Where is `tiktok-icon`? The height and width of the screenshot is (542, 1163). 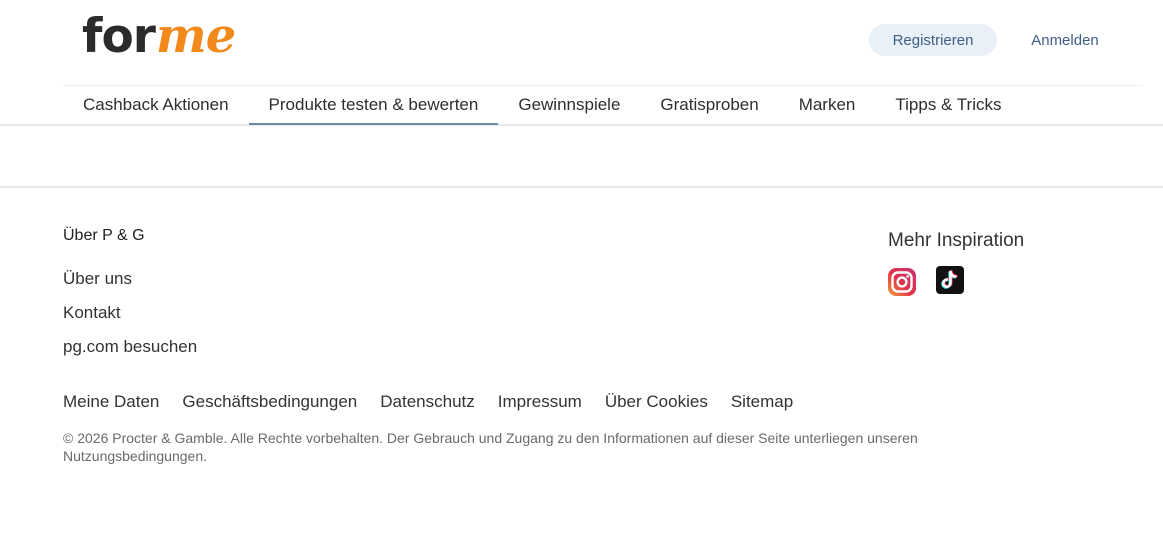 tiktok-icon is located at coordinates (950, 280).